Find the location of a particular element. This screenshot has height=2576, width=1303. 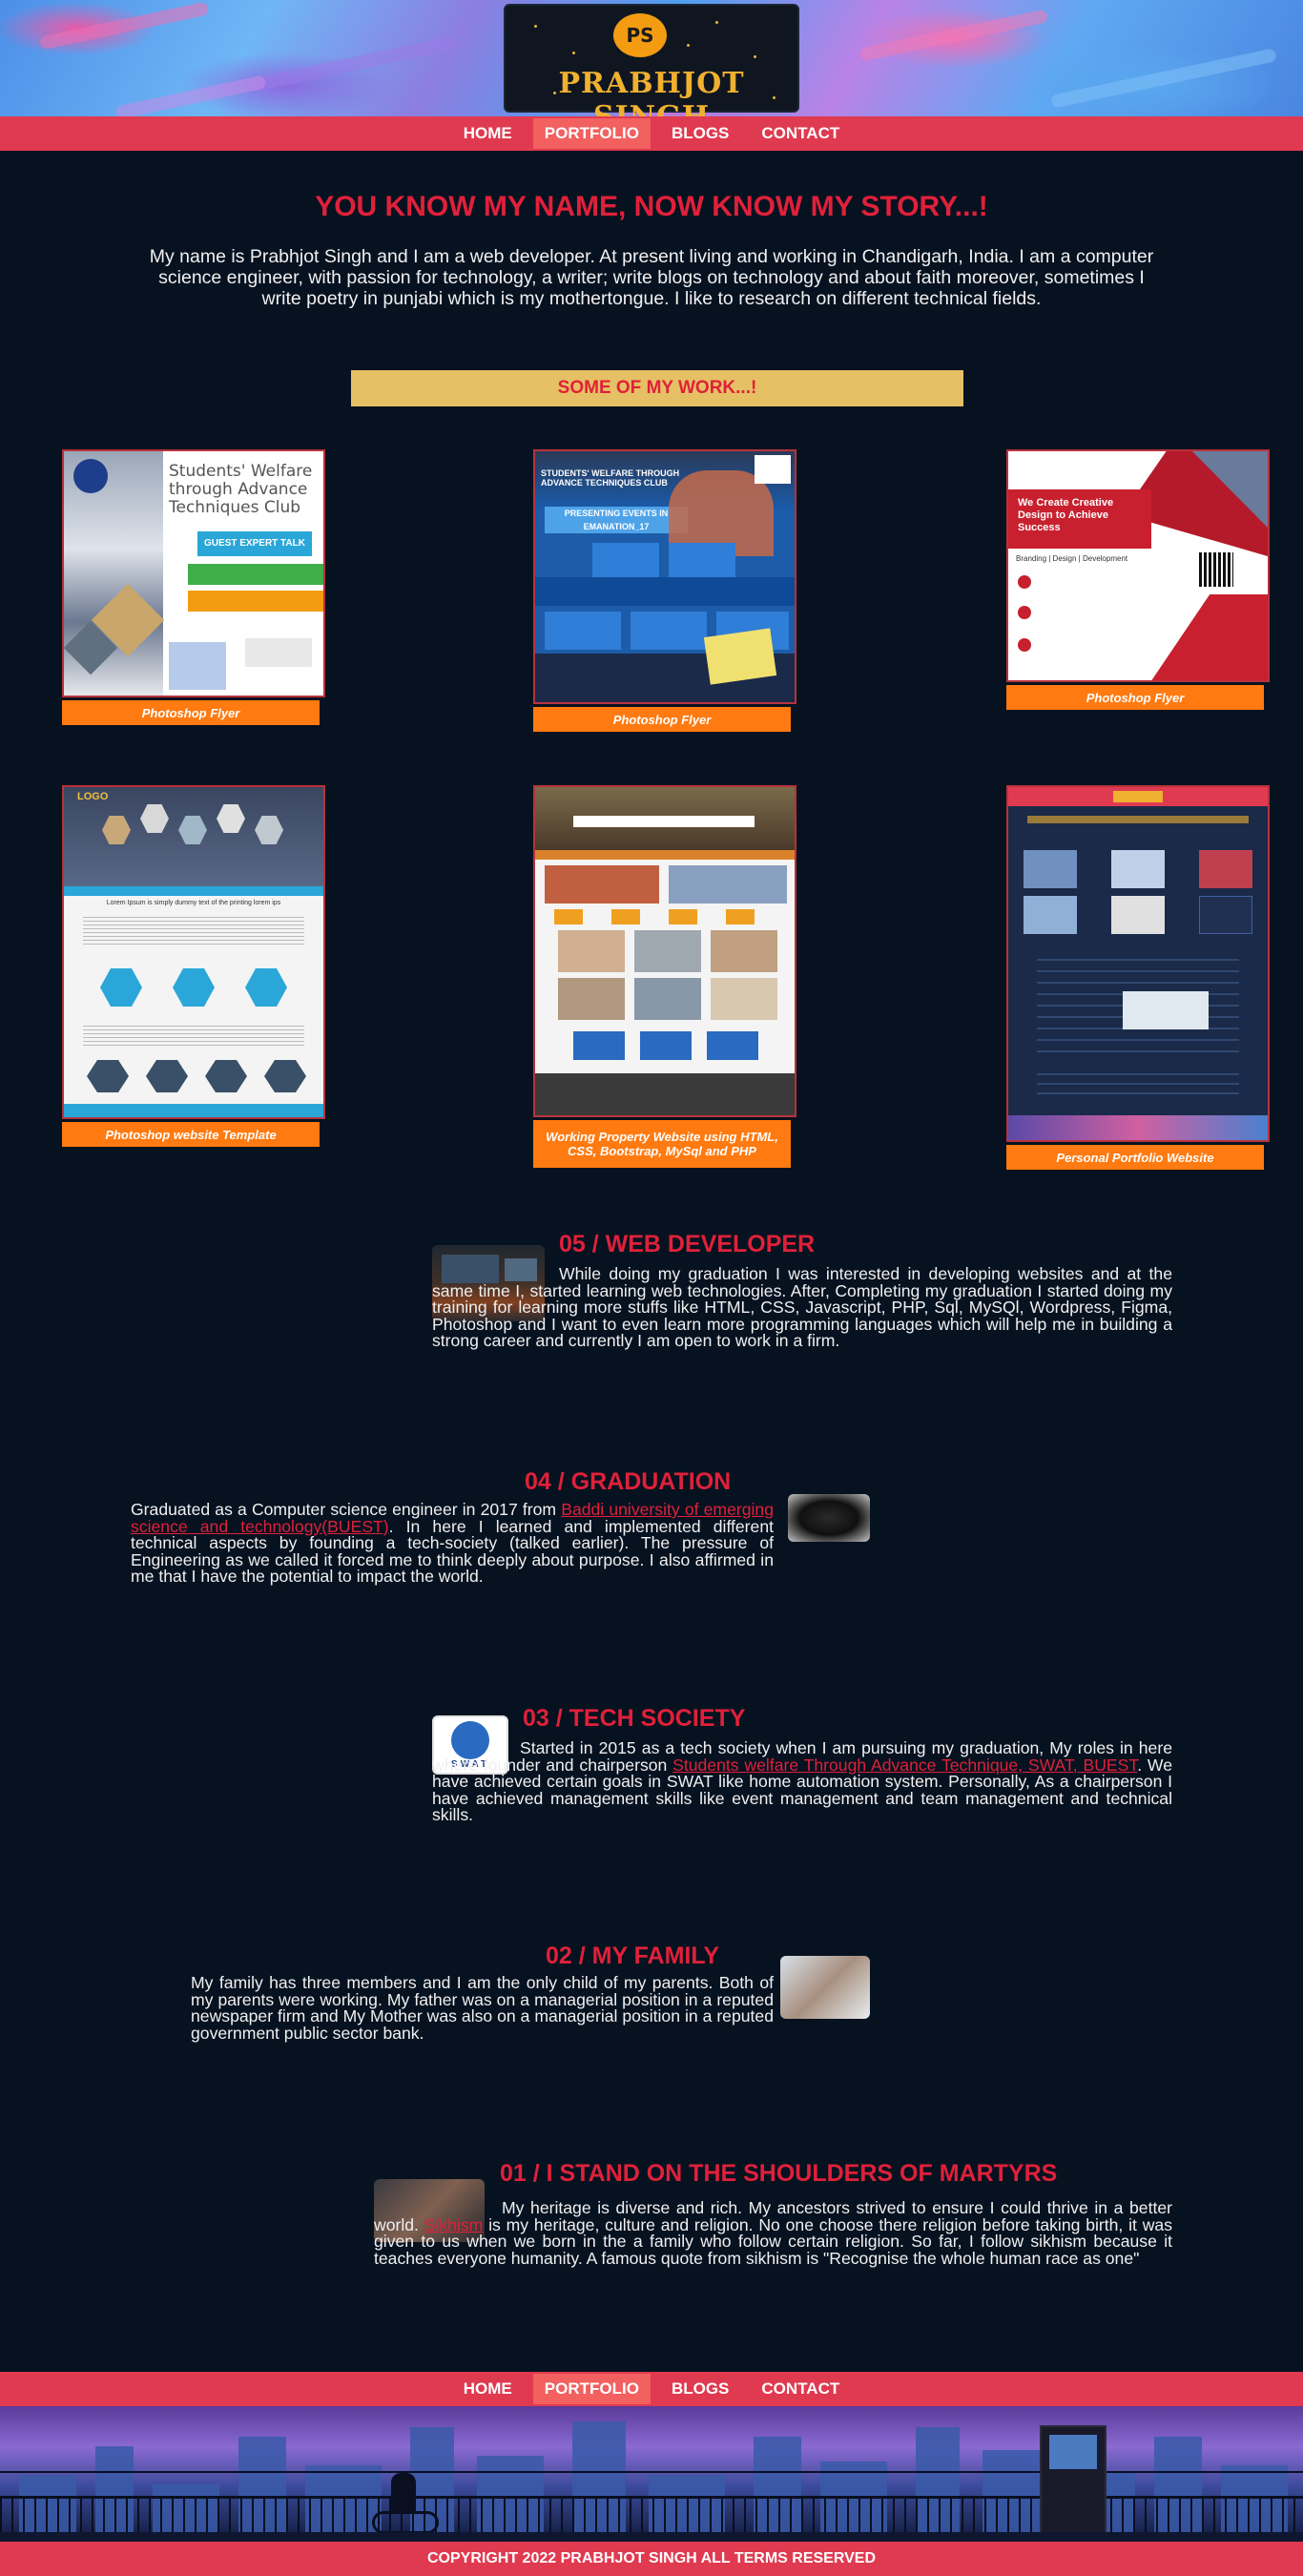

bottom-nav: HOME PORTFOLIO BLOGS CONTACT is located at coordinates (651, 2389).